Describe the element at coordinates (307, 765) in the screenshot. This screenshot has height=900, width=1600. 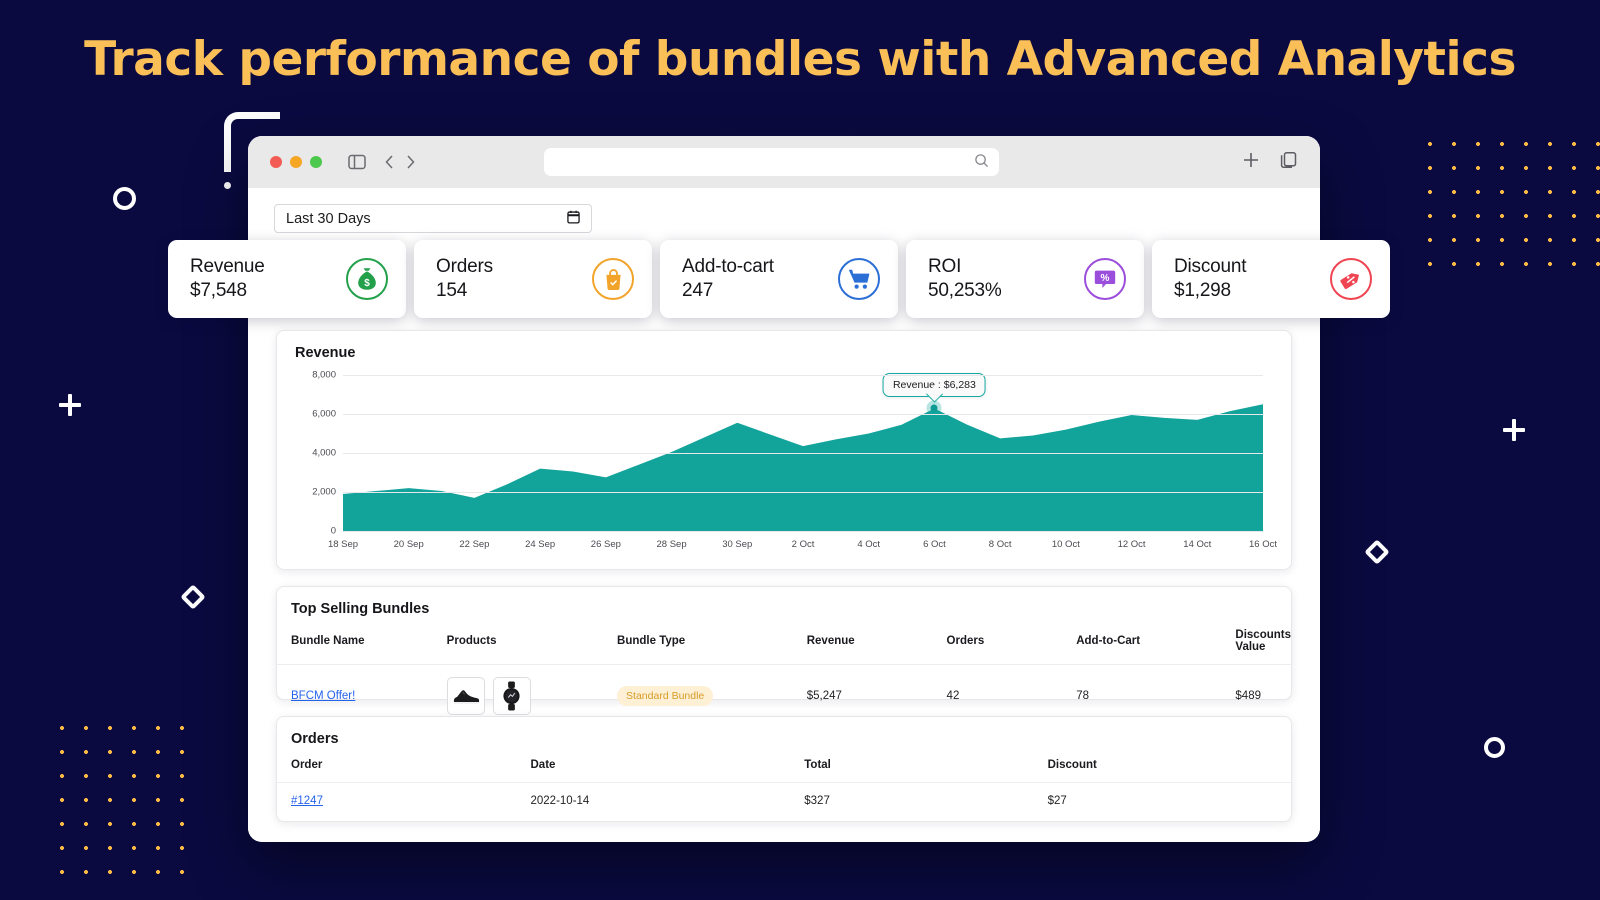
I see `col-order: Order` at that location.